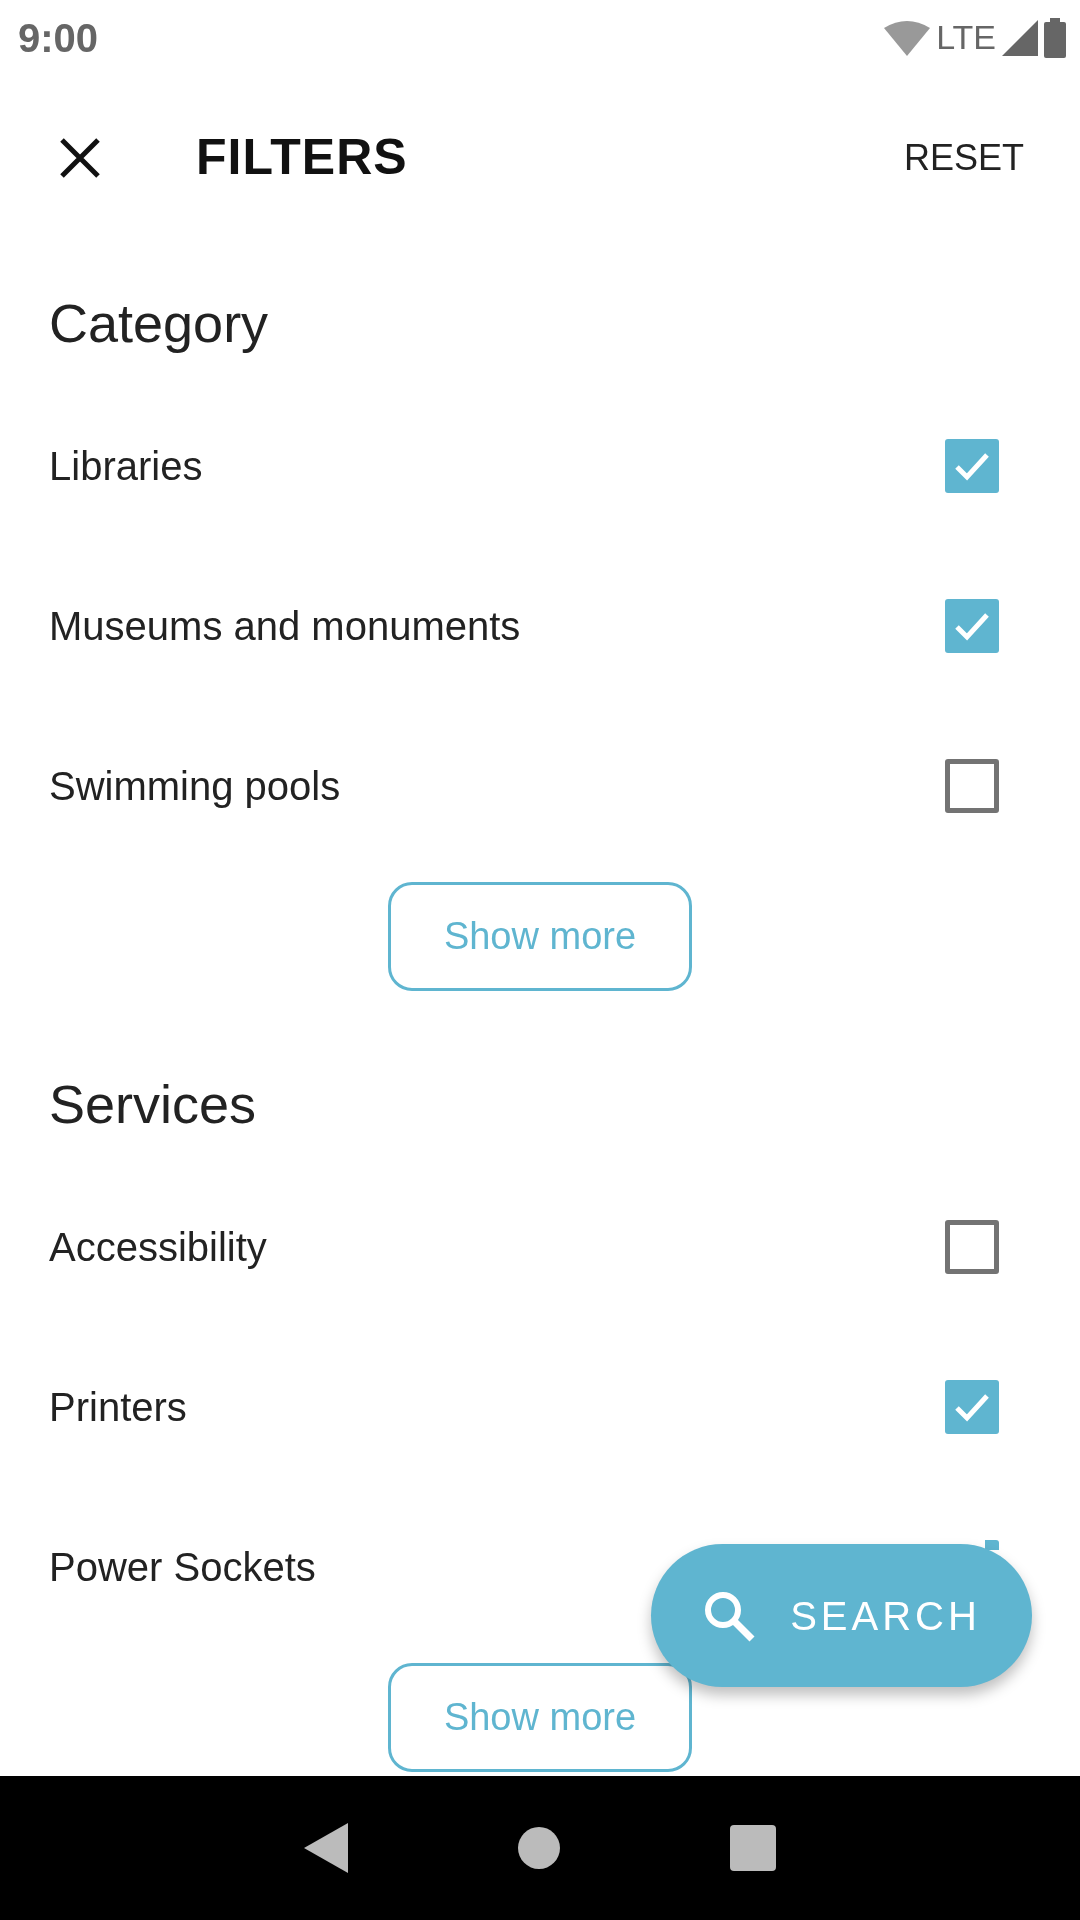  What do you see at coordinates (963, 157) in the screenshot?
I see `reset-button: RESET` at bounding box center [963, 157].